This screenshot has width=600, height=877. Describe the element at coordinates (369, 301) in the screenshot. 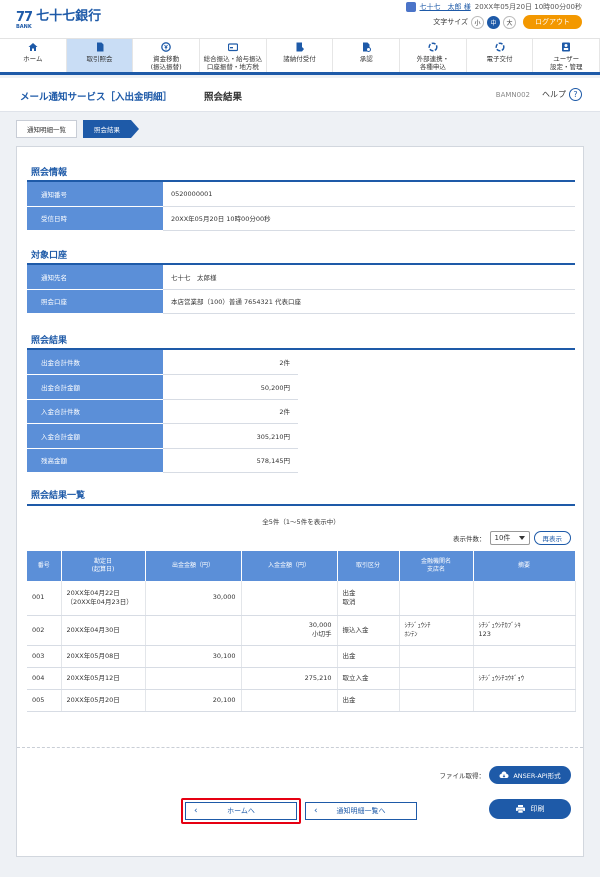

I see `value-account: 本店営業部（100）普通 7654321 代表口座` at that location.